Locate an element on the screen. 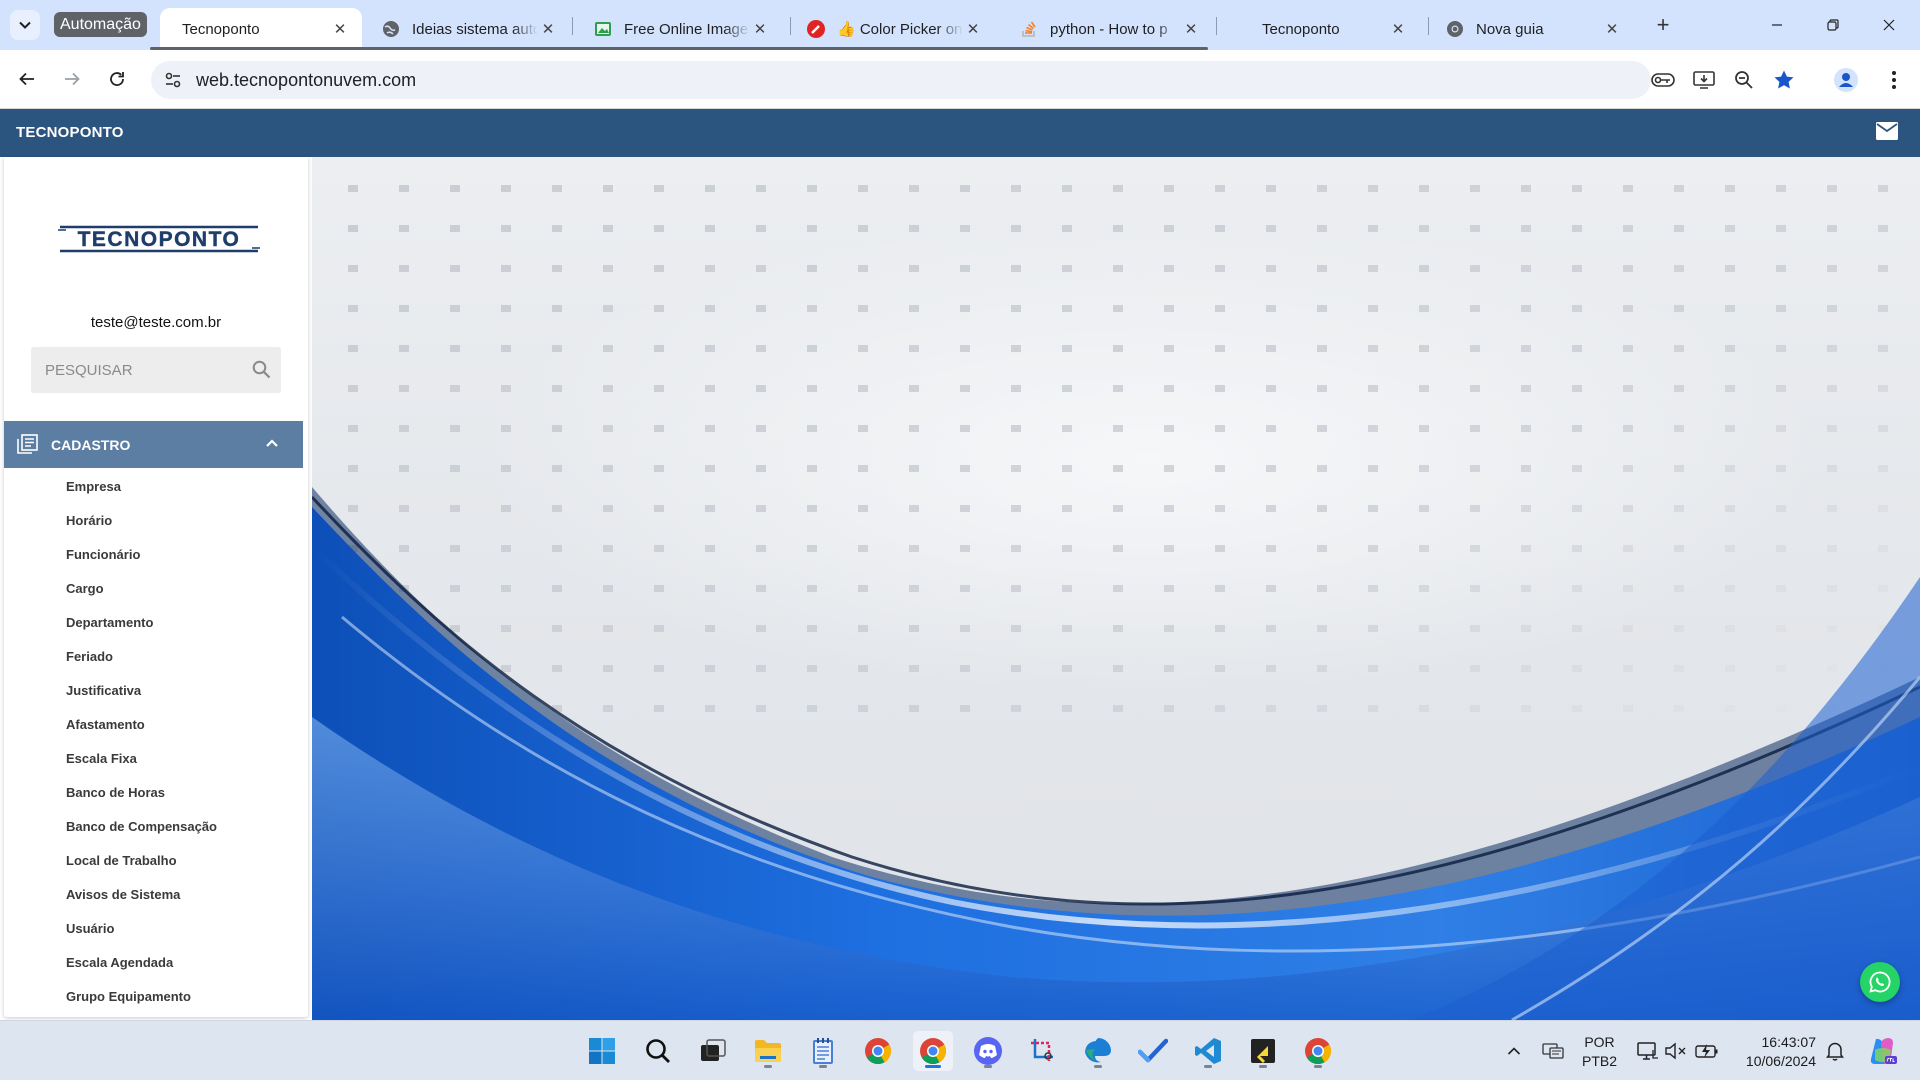 The height and width of the screenshot is (1080, 1920). restore-button is located at coordinates (1833, 25).